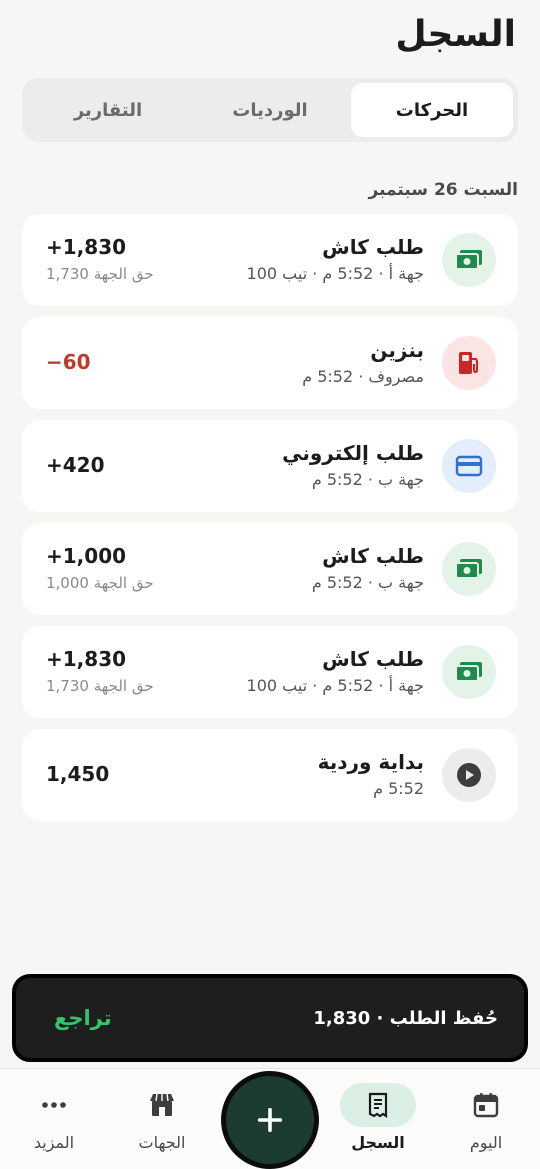  I want to click on fuel-icon, so click(469, 363).